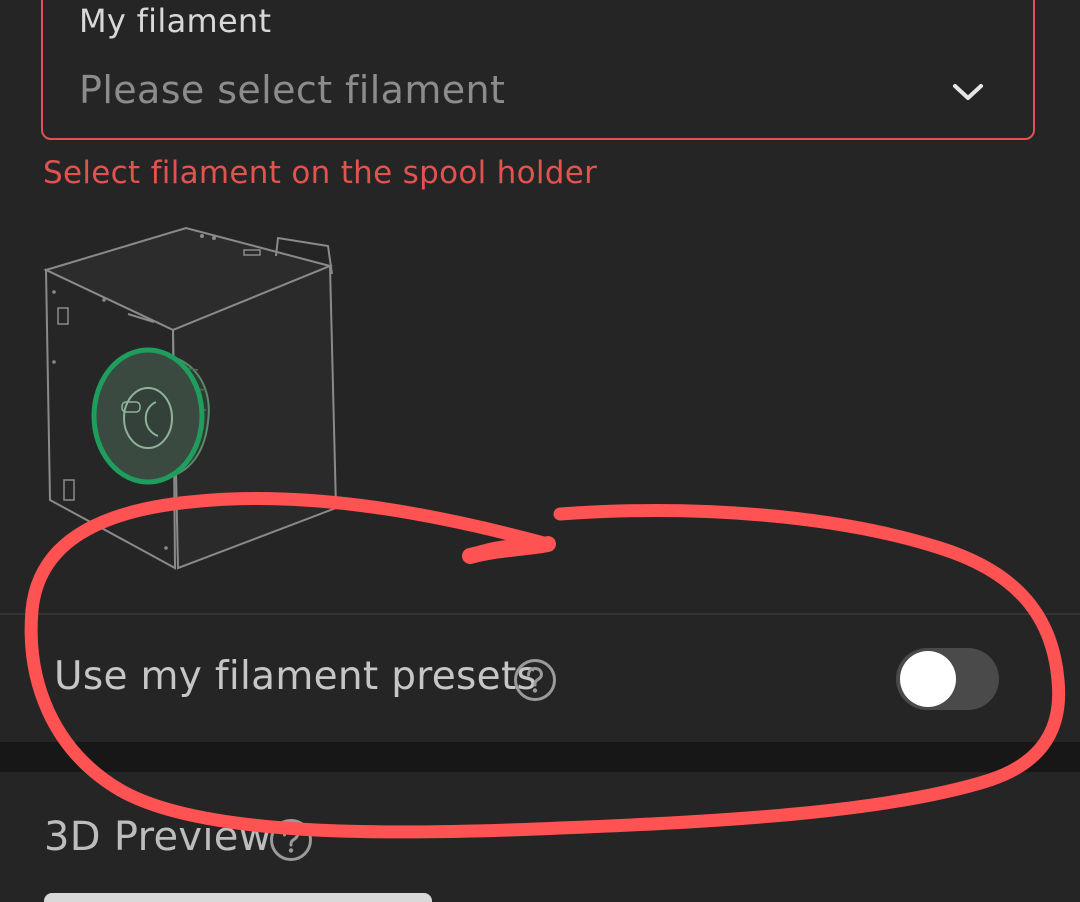 This screenshot has height=902, width=1080. What do you see at coordinates (538, 70) in the screenshot?
I see `filament-select: My filament Please select filament` at bounding box center [538, 70].